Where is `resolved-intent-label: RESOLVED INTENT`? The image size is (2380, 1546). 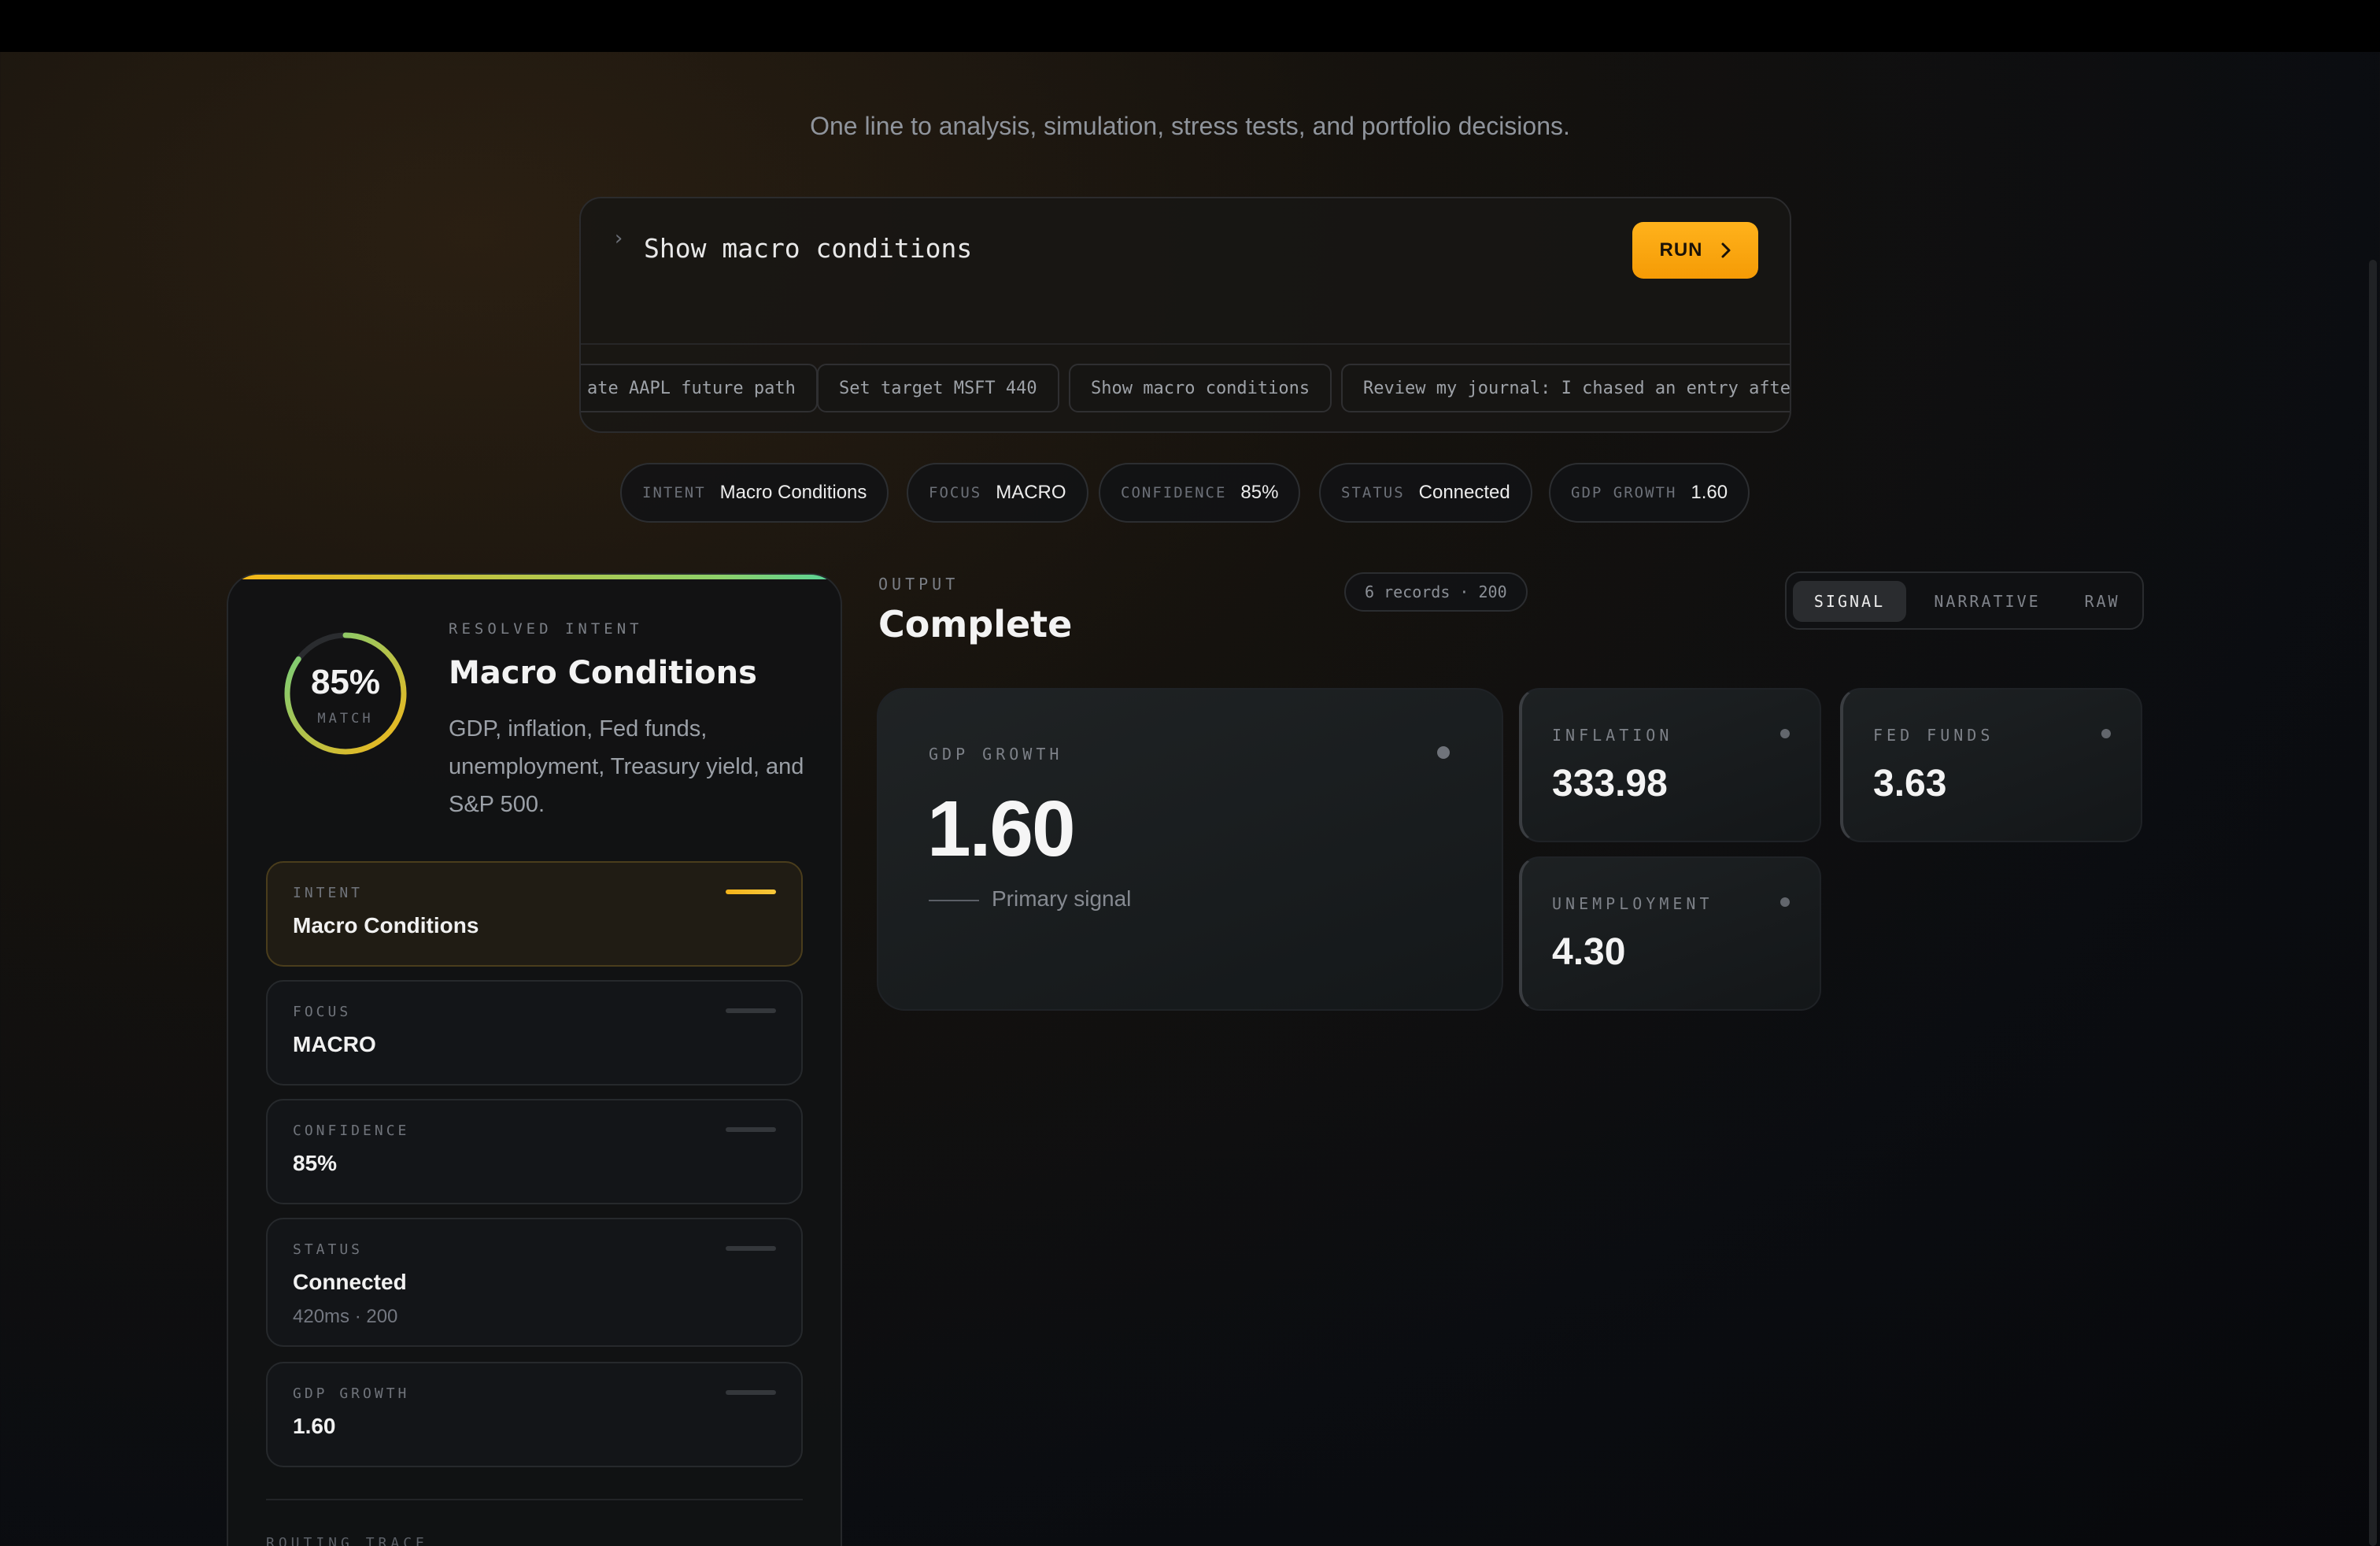 resolved-intent-label: RESOLVED INTENT is located at coordinates (546, 629).